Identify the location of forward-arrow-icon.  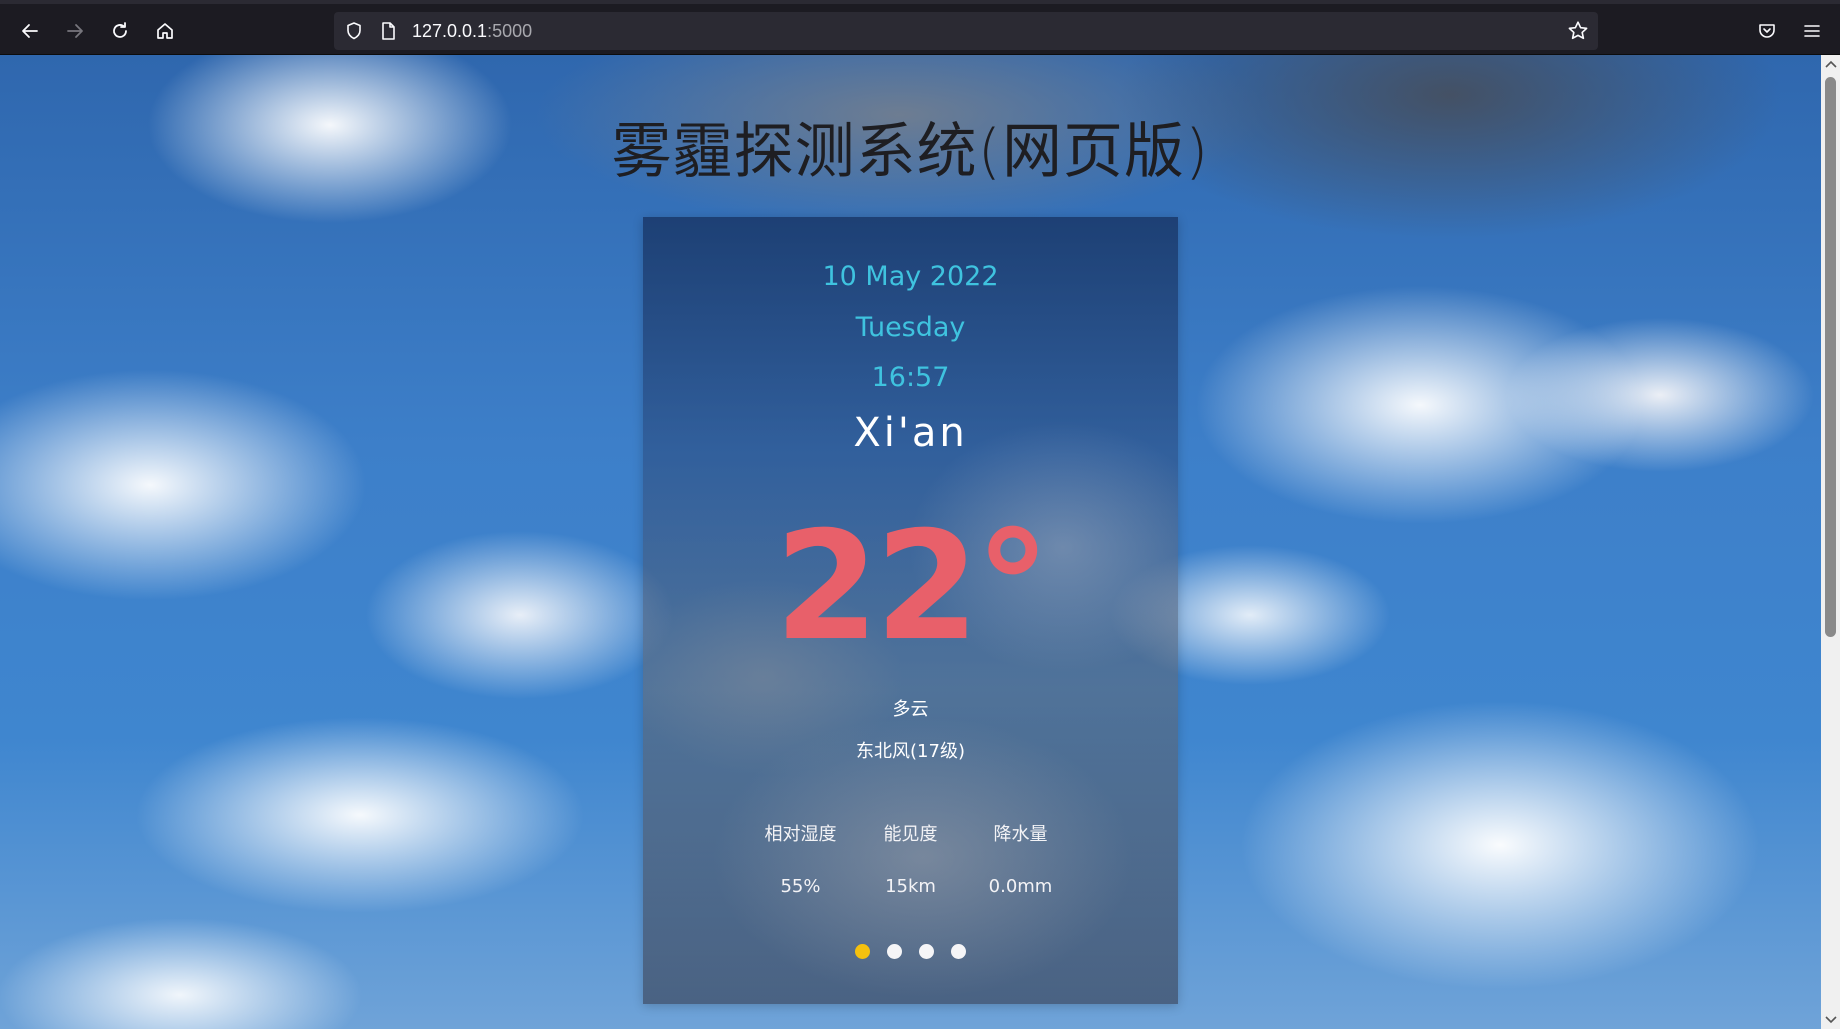
(75, 31).